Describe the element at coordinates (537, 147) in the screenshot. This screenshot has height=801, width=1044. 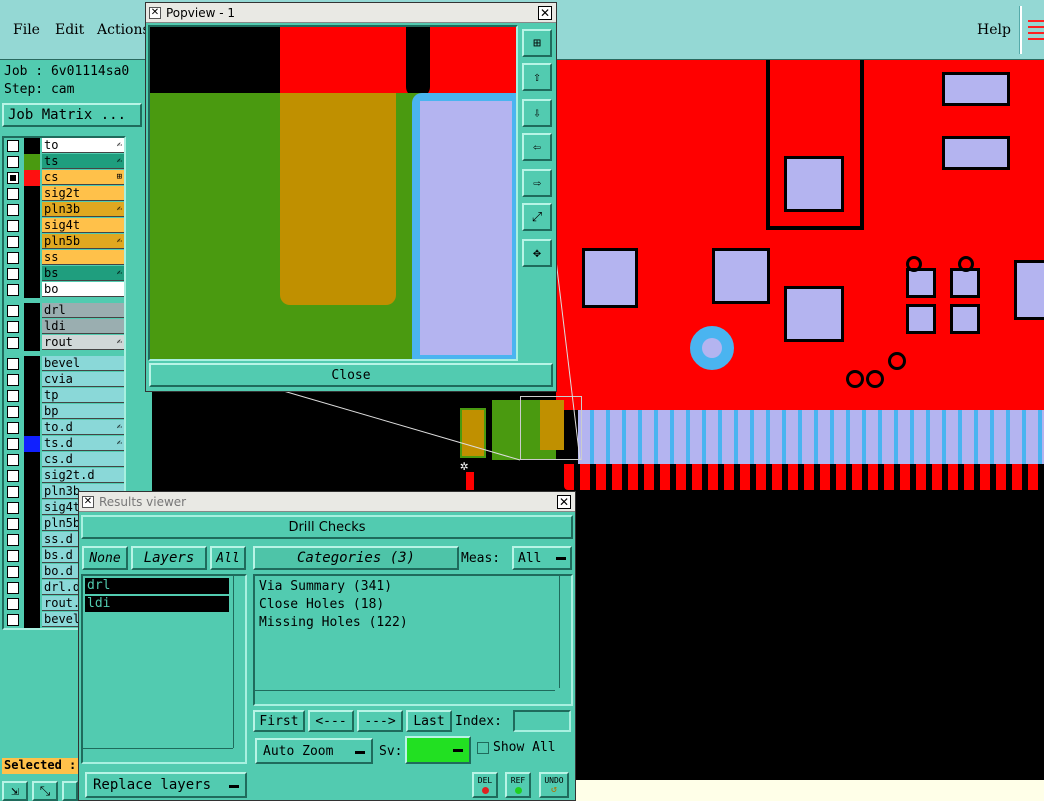
I see `pan-left-icon: ⇦` at that location.